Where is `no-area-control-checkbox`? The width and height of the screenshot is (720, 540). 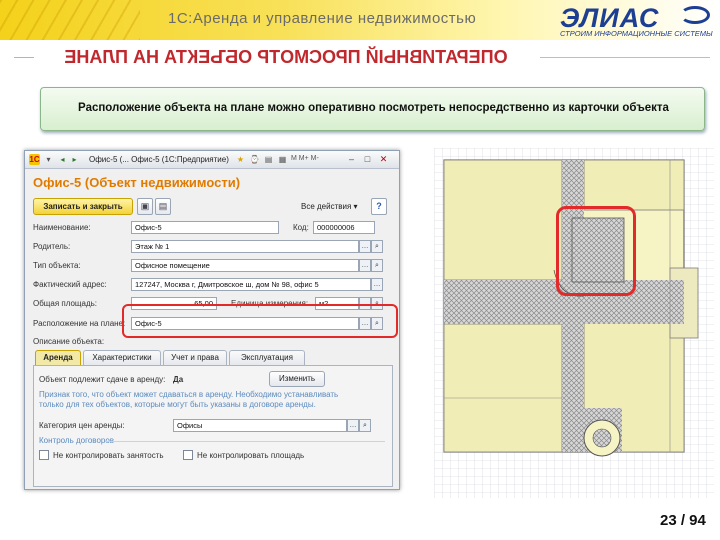 no-area-control-checkbox is located at coordinates (188, 455).